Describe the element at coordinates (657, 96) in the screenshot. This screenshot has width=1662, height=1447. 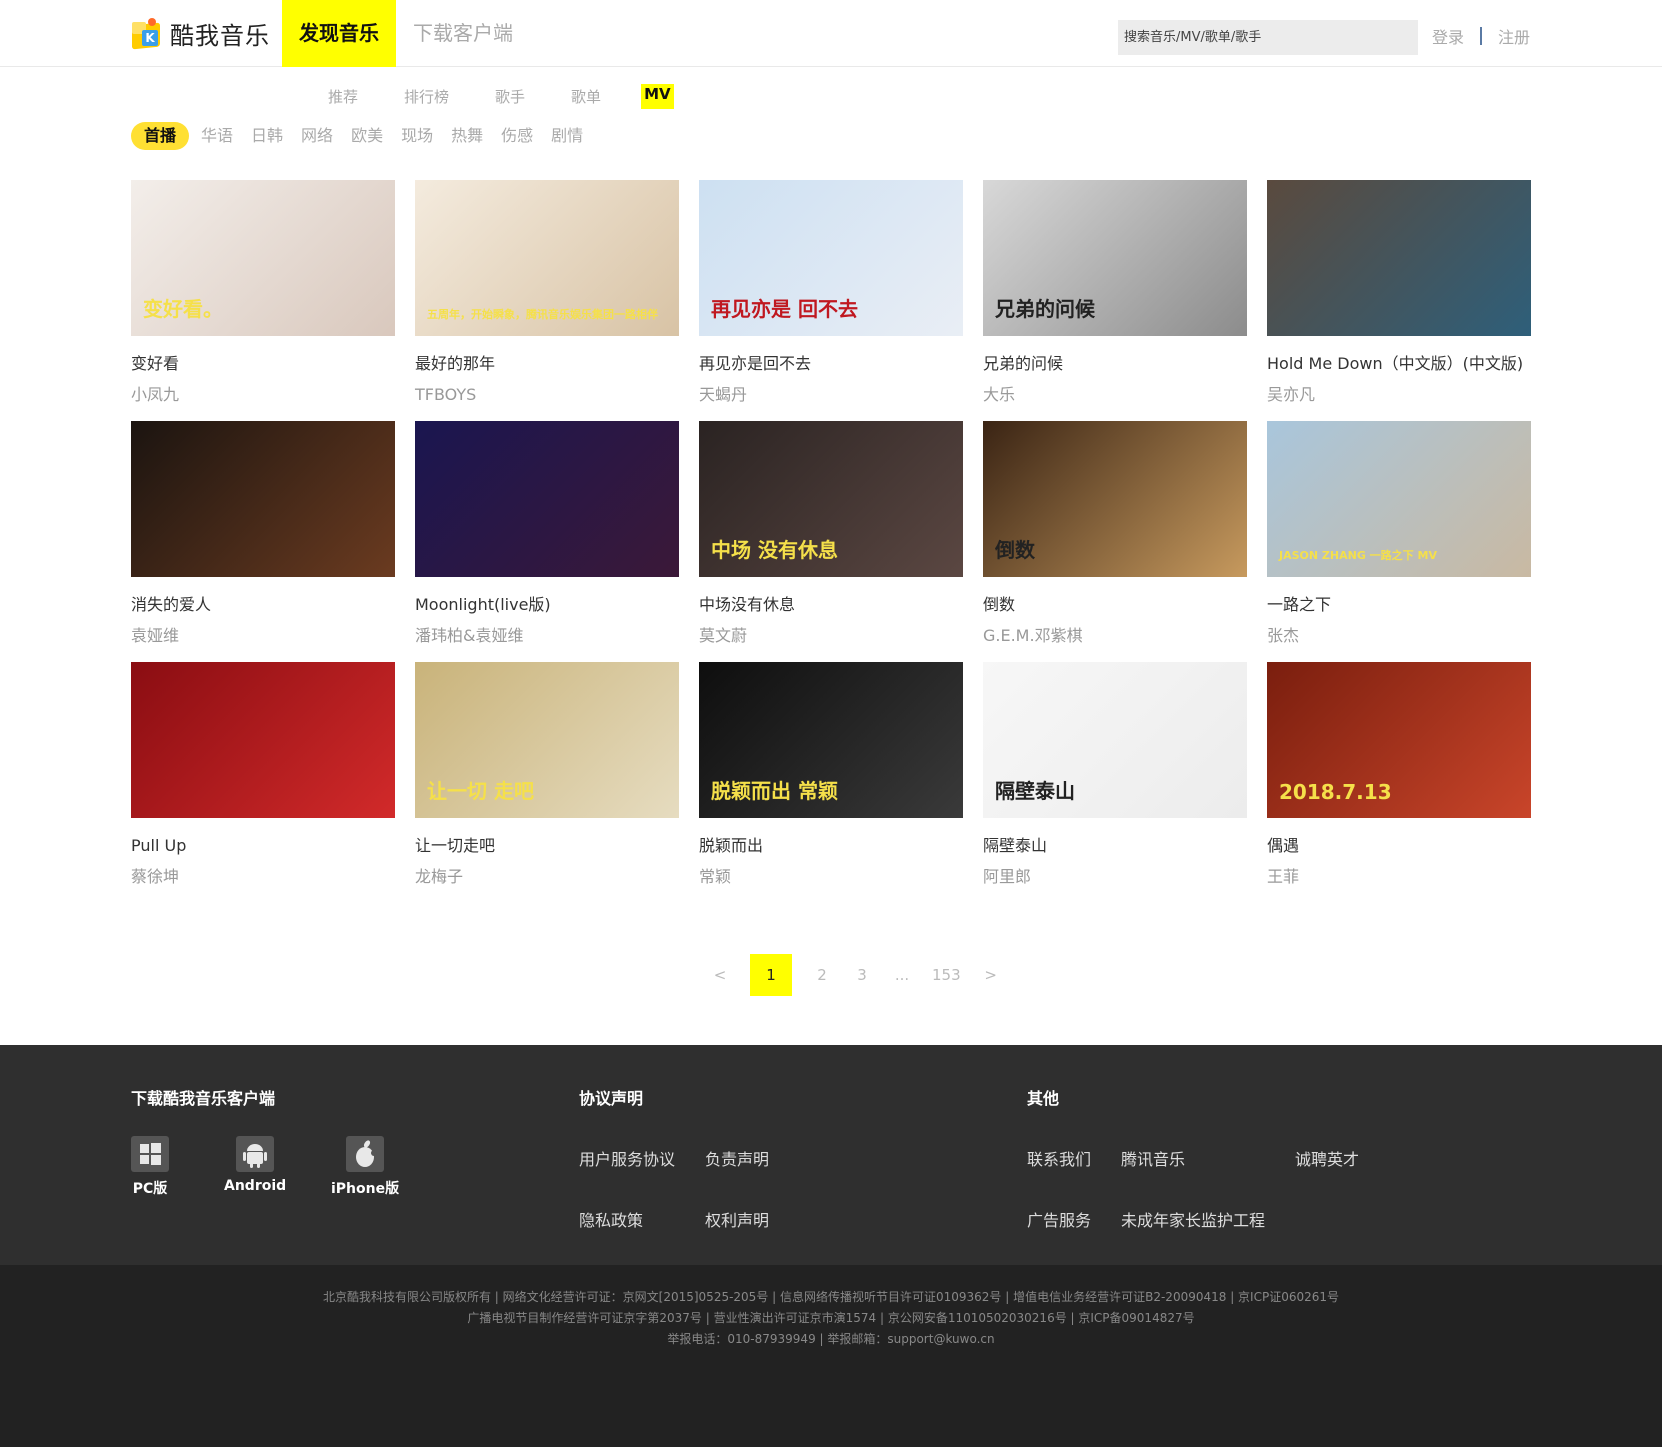
I see `subnav-mv: MV` at that location.